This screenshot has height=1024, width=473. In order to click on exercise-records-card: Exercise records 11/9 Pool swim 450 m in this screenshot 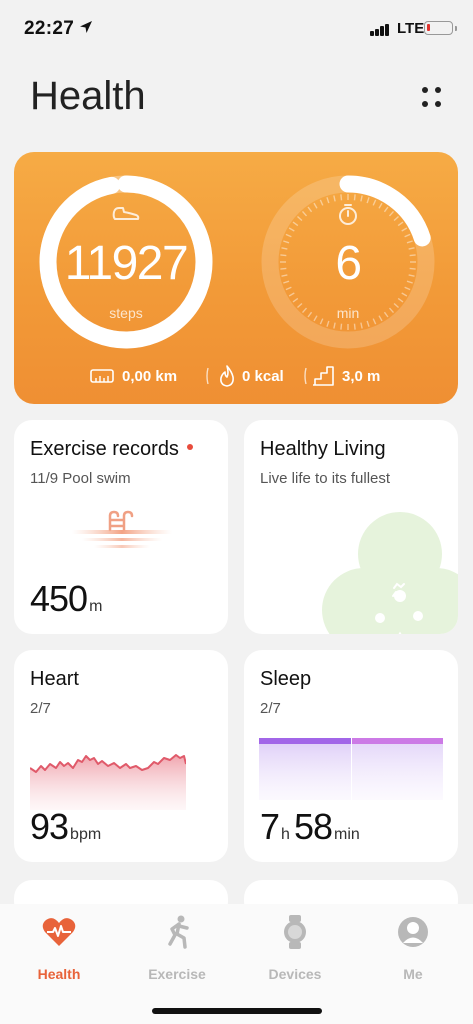, I will do `click(121, 527)`.